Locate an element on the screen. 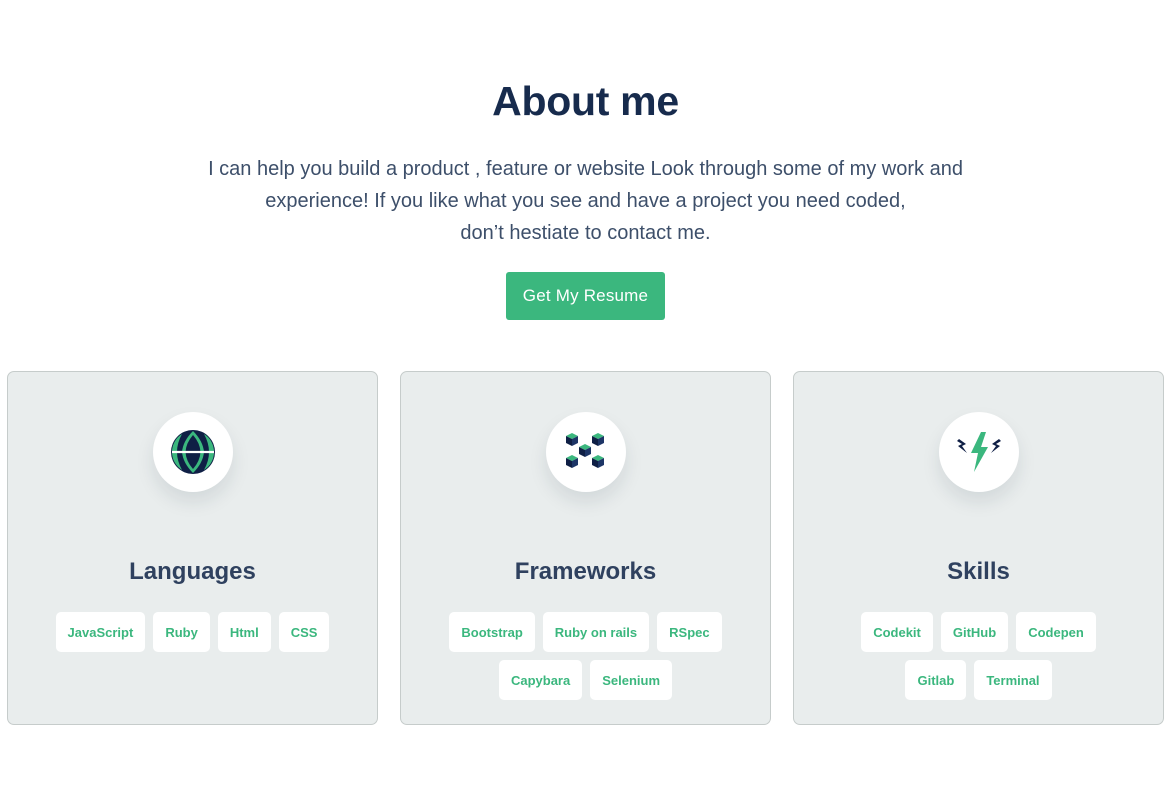  tag: Terminal is located at coordinates (1013, 680).